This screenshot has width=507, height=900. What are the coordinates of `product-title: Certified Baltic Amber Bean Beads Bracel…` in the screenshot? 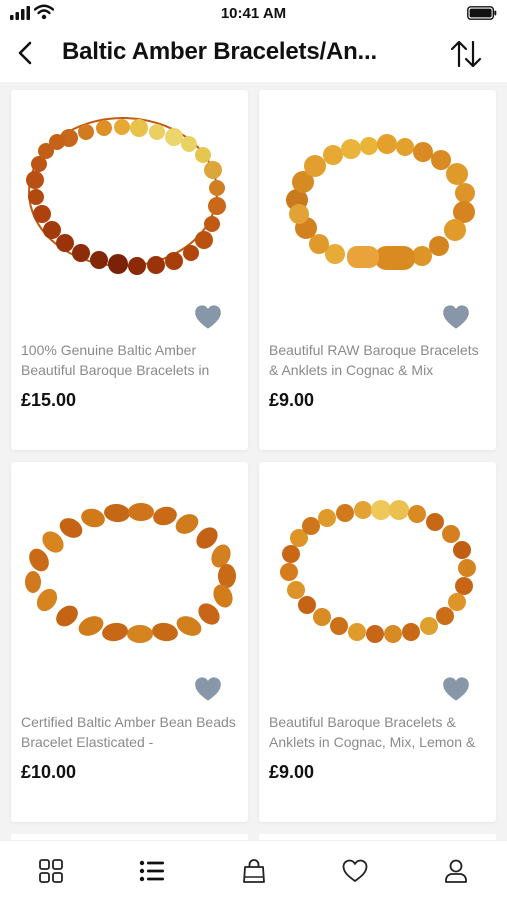 It's located at (128, 732).